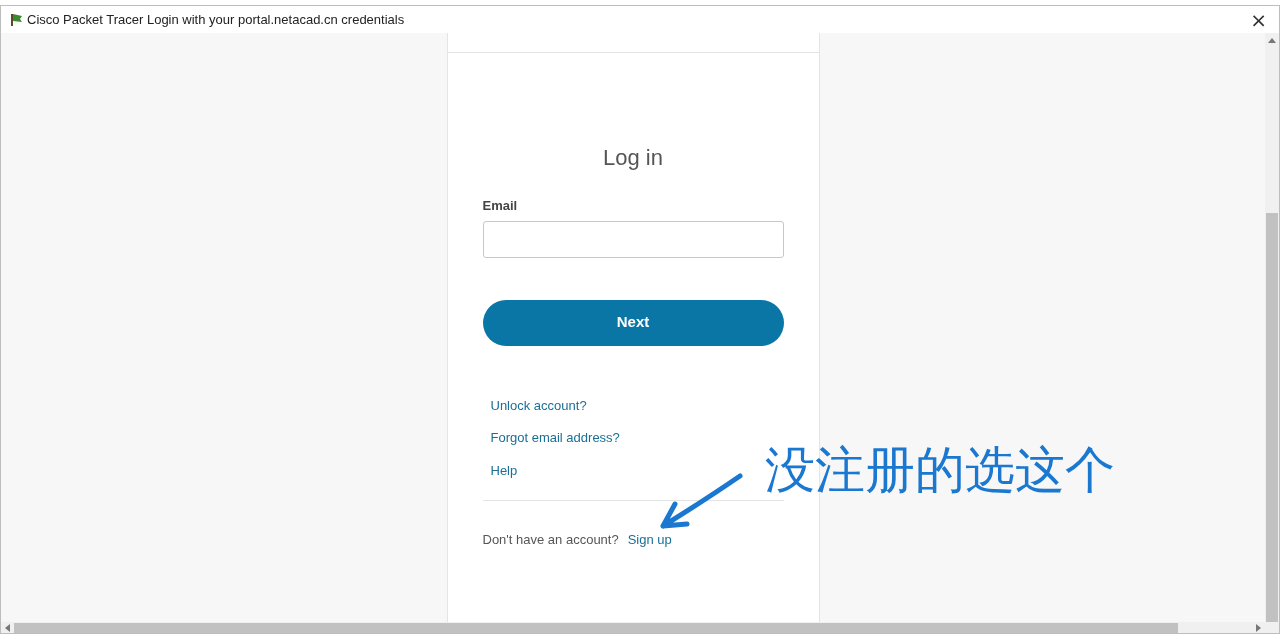  I want to click on email-label: Email, so click(500, 206).